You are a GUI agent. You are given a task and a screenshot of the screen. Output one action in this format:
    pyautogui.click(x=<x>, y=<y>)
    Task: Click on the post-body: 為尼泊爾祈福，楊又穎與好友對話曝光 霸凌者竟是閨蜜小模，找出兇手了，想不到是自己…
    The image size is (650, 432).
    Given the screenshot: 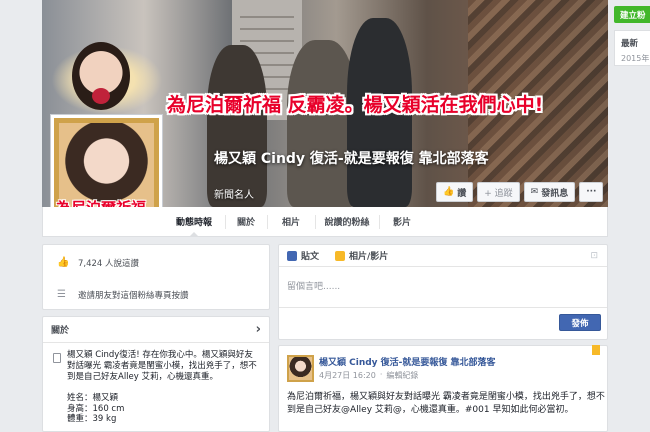 What is the action you would take?
    pyautogui.click(x=446, y=403)
    